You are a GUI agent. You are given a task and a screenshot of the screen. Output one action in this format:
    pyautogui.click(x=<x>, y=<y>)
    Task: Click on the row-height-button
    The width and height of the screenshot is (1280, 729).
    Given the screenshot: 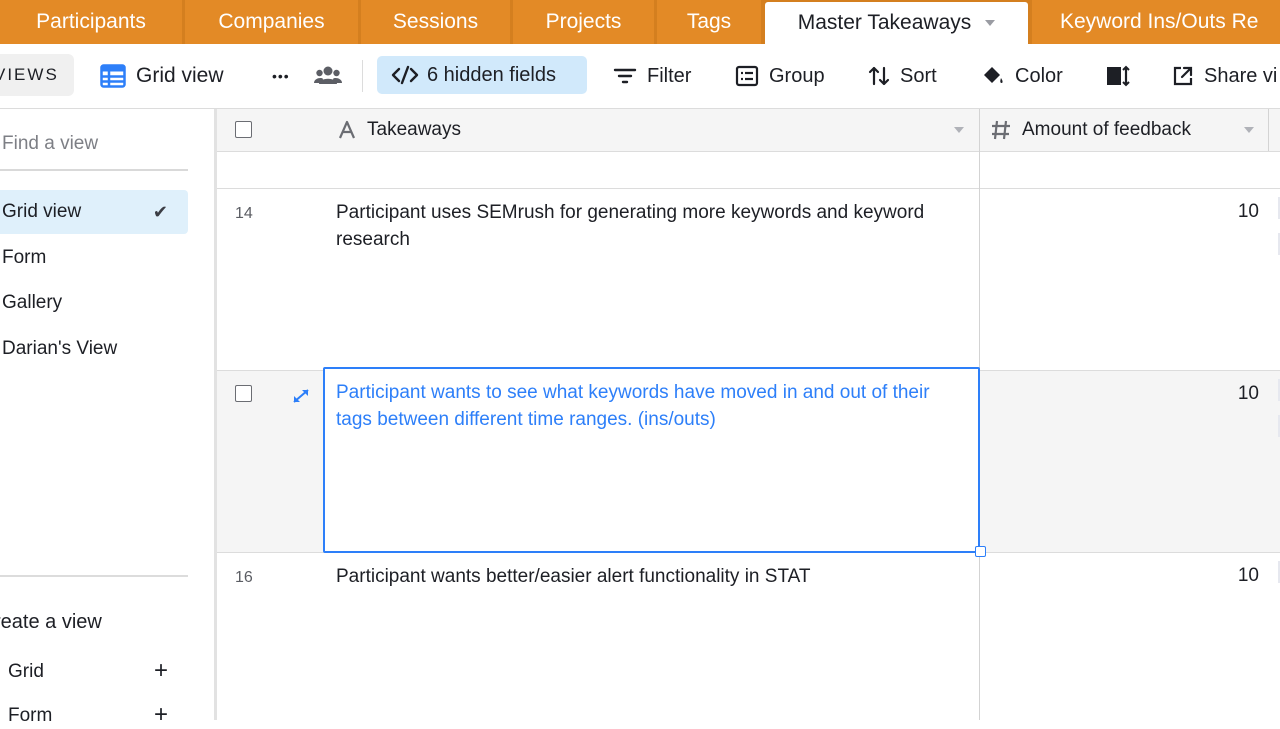 What is the action you would take?
    pyautogui.click(x=1123, y=76)
    